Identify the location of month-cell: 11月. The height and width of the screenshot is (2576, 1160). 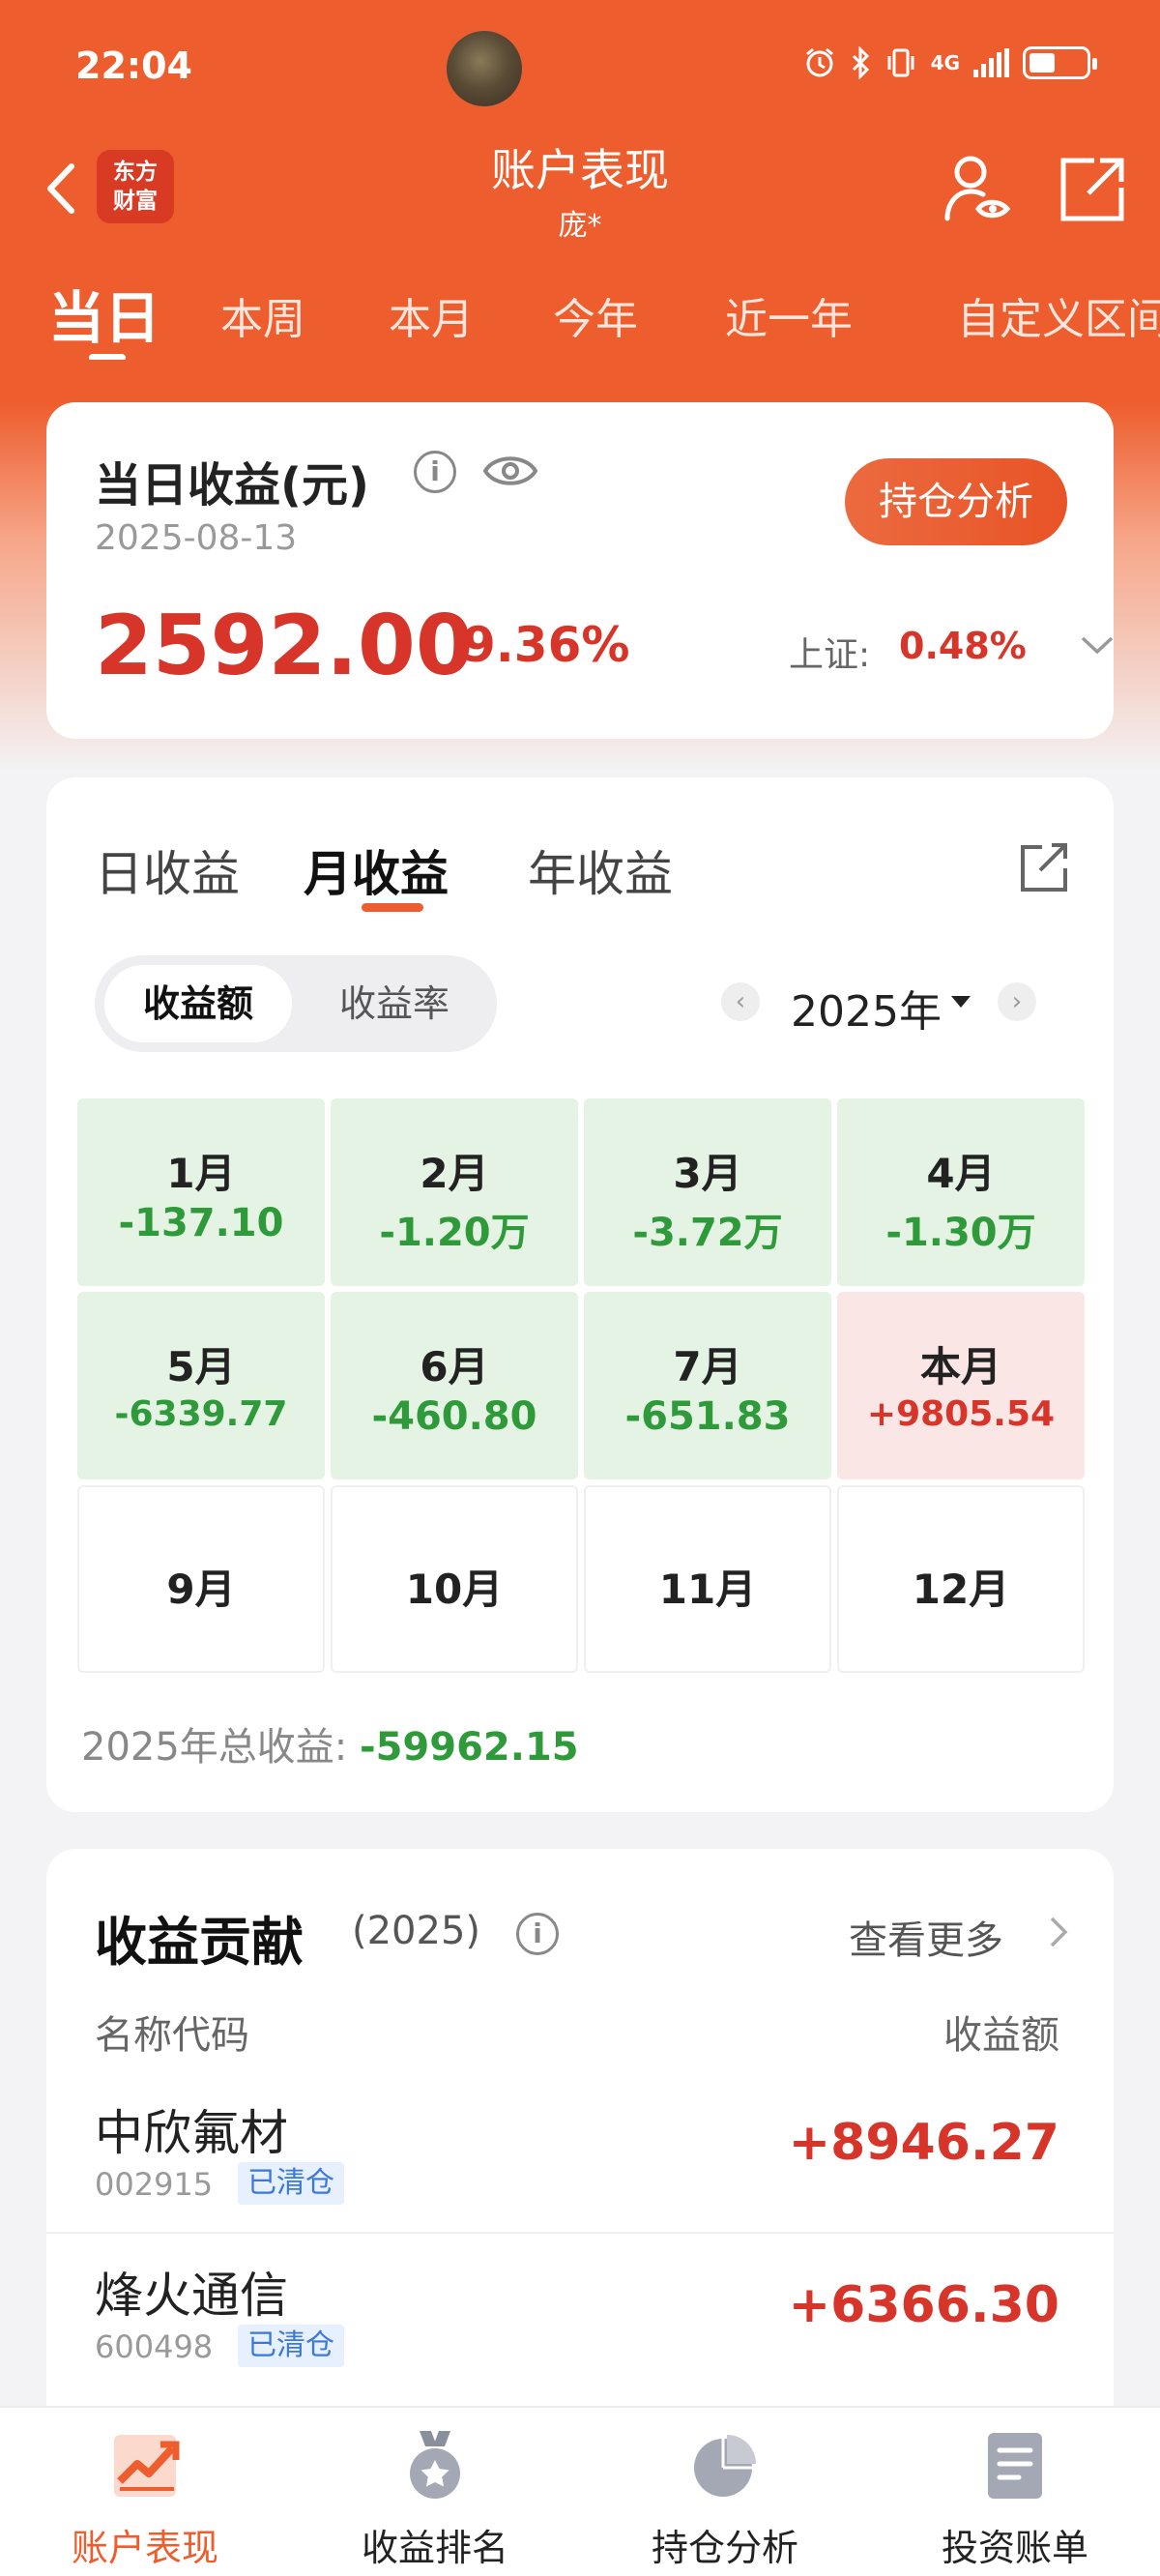
(708, 1579).